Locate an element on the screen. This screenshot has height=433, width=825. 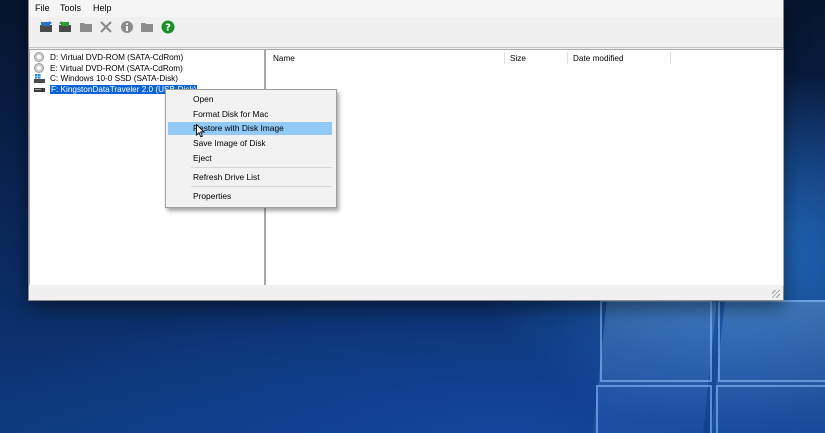
column-header-date-modified: Date modified is located at coordinates (598, 58).